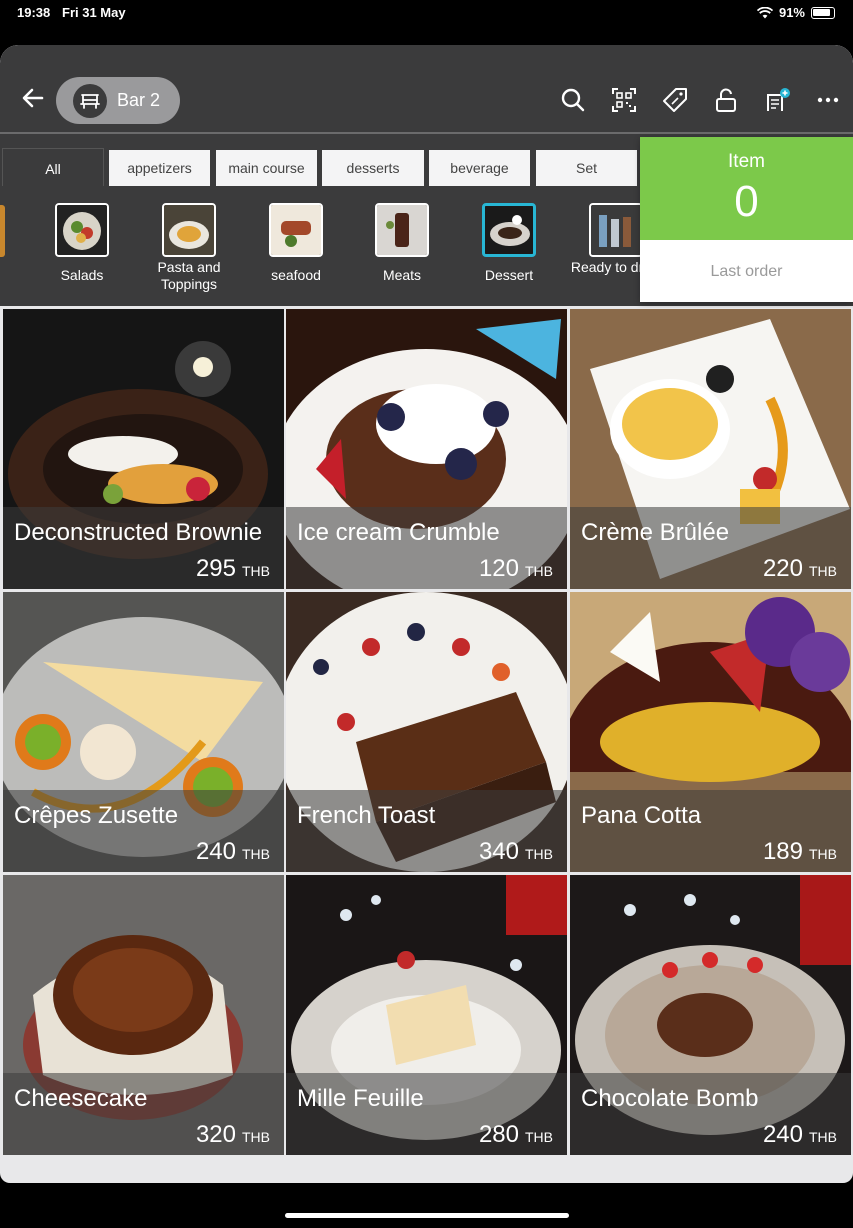 This screenshot has height=1228, width=853. What do you see at coordinates (746, 201) in the screenshot?
I see `order-count: 0` at bounding box center [746, 201].